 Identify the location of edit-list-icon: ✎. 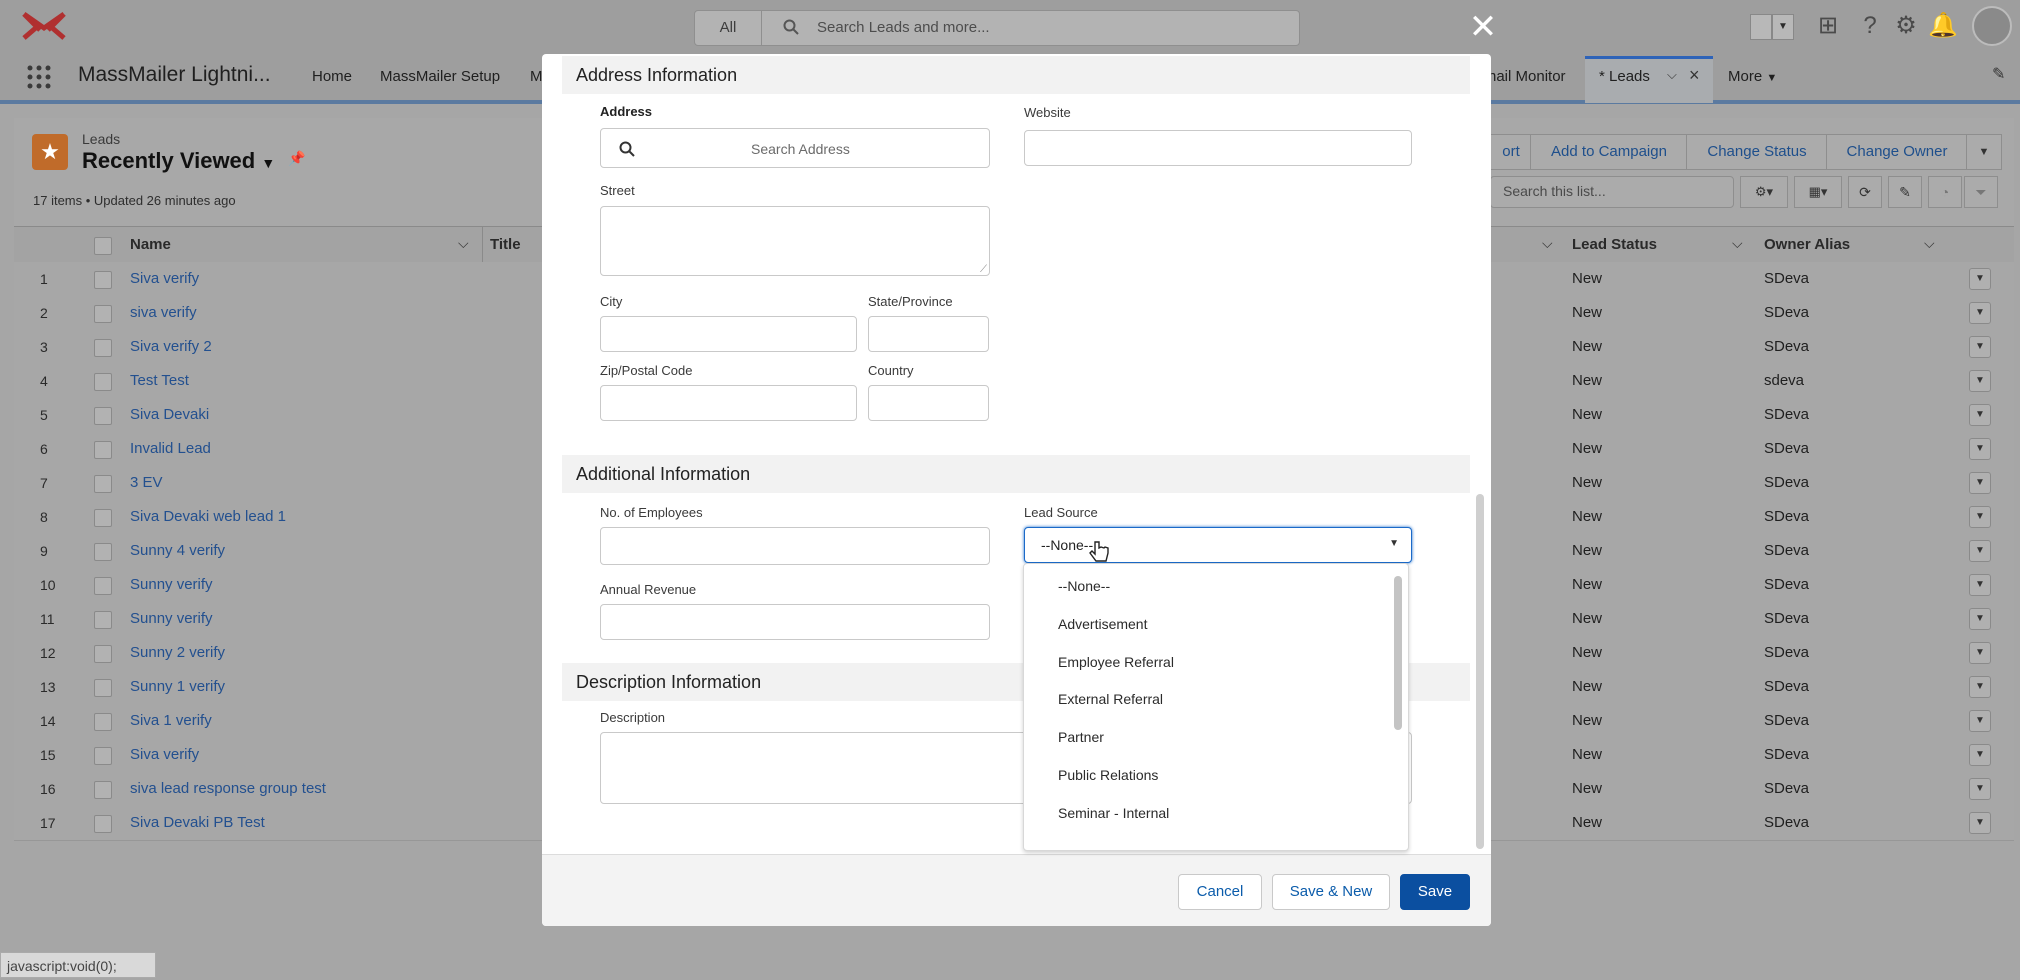
(1905, 192).